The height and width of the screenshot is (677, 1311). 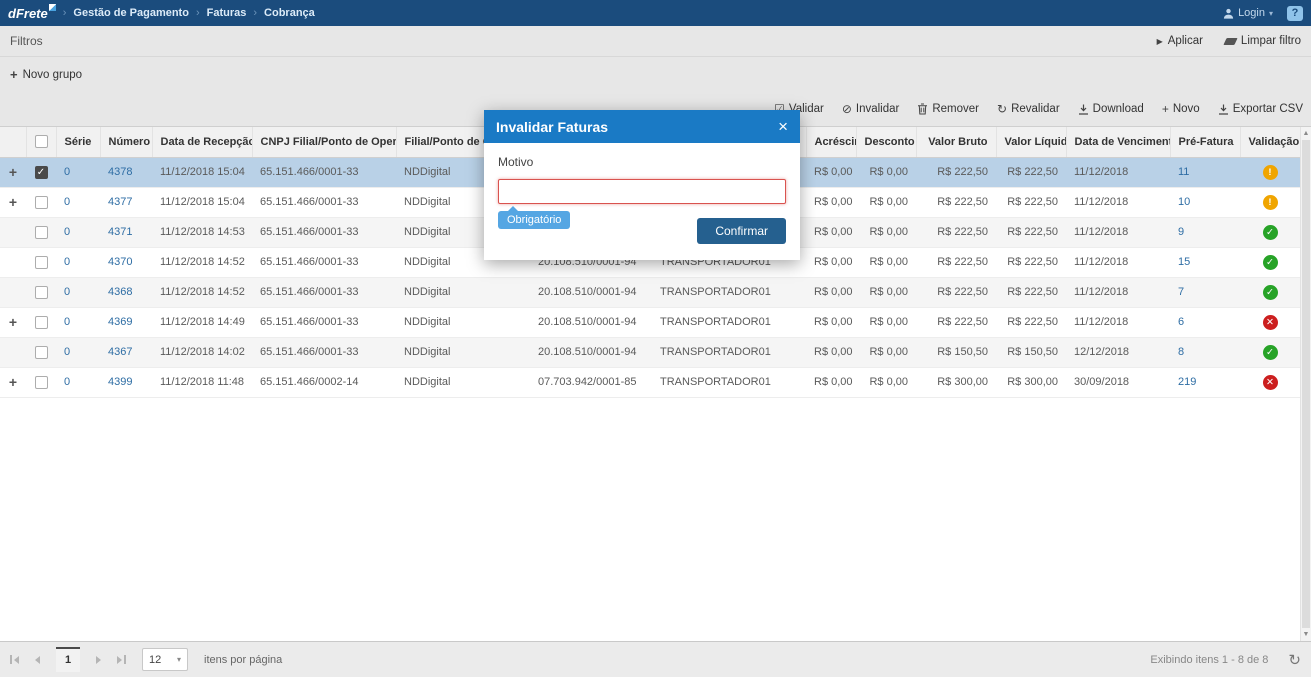 I want to click on column-header-data-vencimento: Data de Vencimento, so click(x=1118, y=142).